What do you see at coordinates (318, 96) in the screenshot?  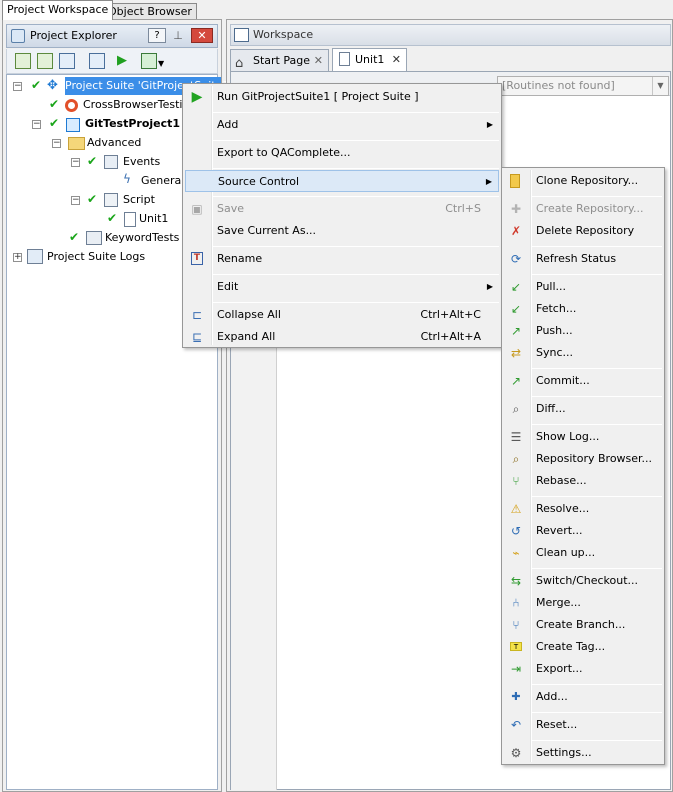 I see `menu-label: Run GitProjectSuite1 [ Project Suite ]` at bounding box center [318, 96].